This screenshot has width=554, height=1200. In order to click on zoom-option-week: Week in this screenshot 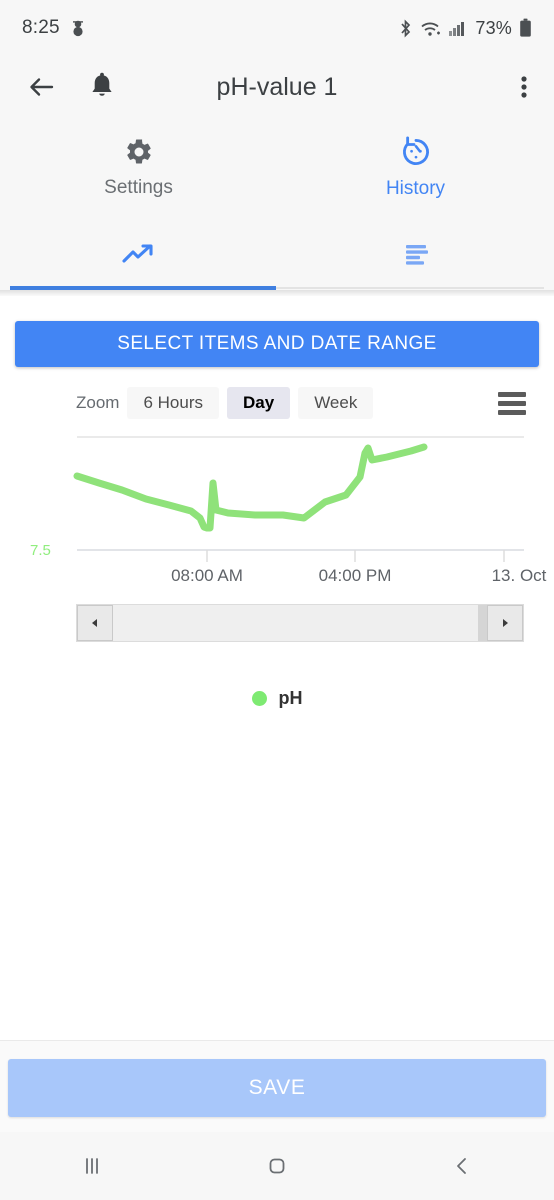, I will do `click(336, 403)`.